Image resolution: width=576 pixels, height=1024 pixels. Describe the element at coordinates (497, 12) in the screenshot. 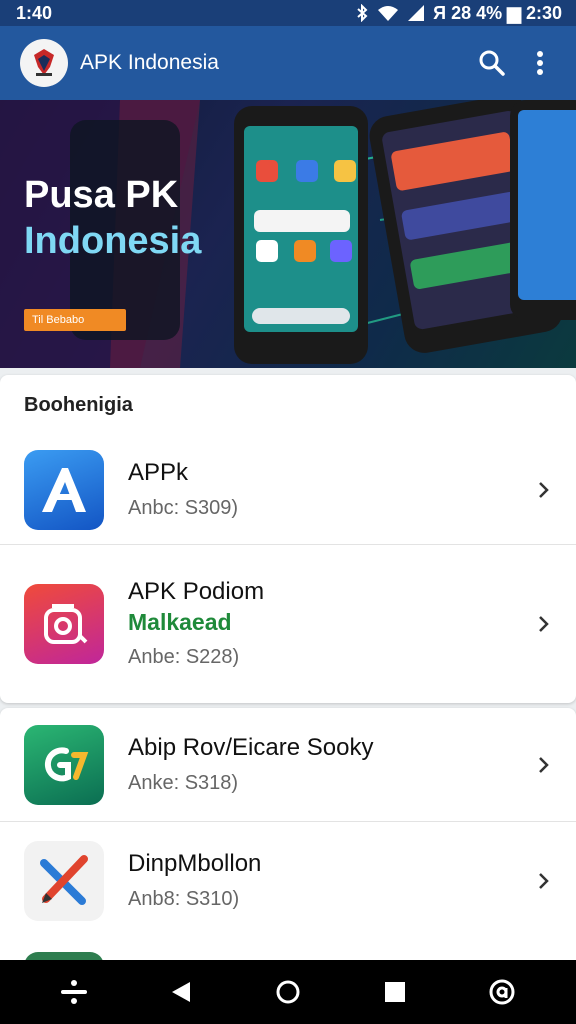

I see `status-right-text: Я 28 4% ▆ 2:30` at that location.